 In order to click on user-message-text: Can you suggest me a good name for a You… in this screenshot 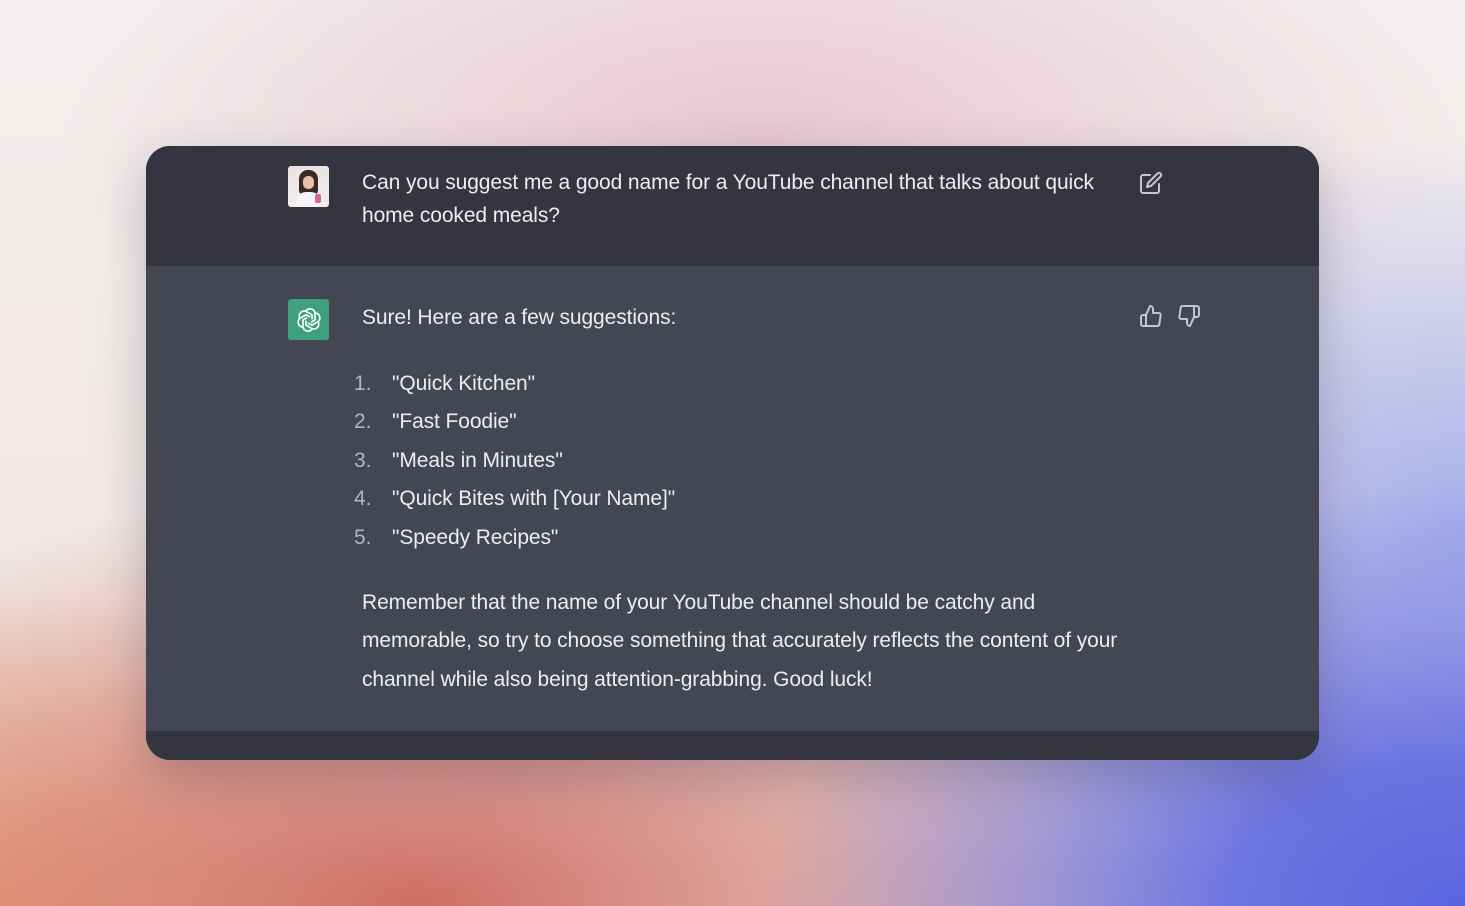, I will do `click(728, 199)`.